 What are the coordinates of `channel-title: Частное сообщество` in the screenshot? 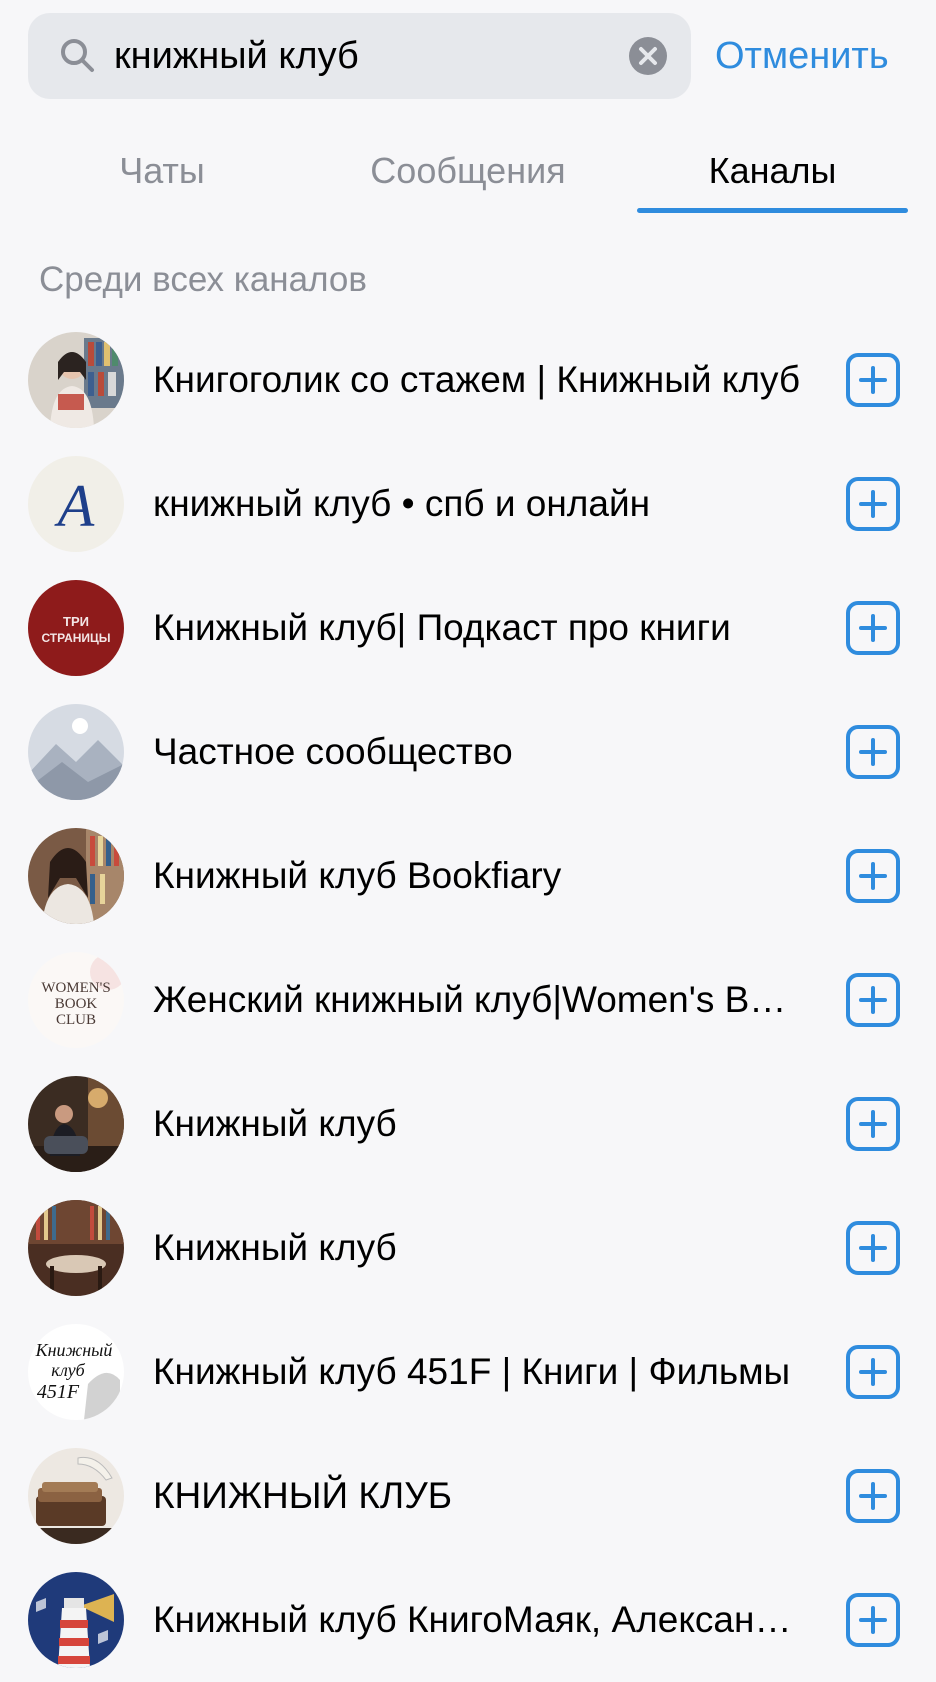 It's located at (333, 751).